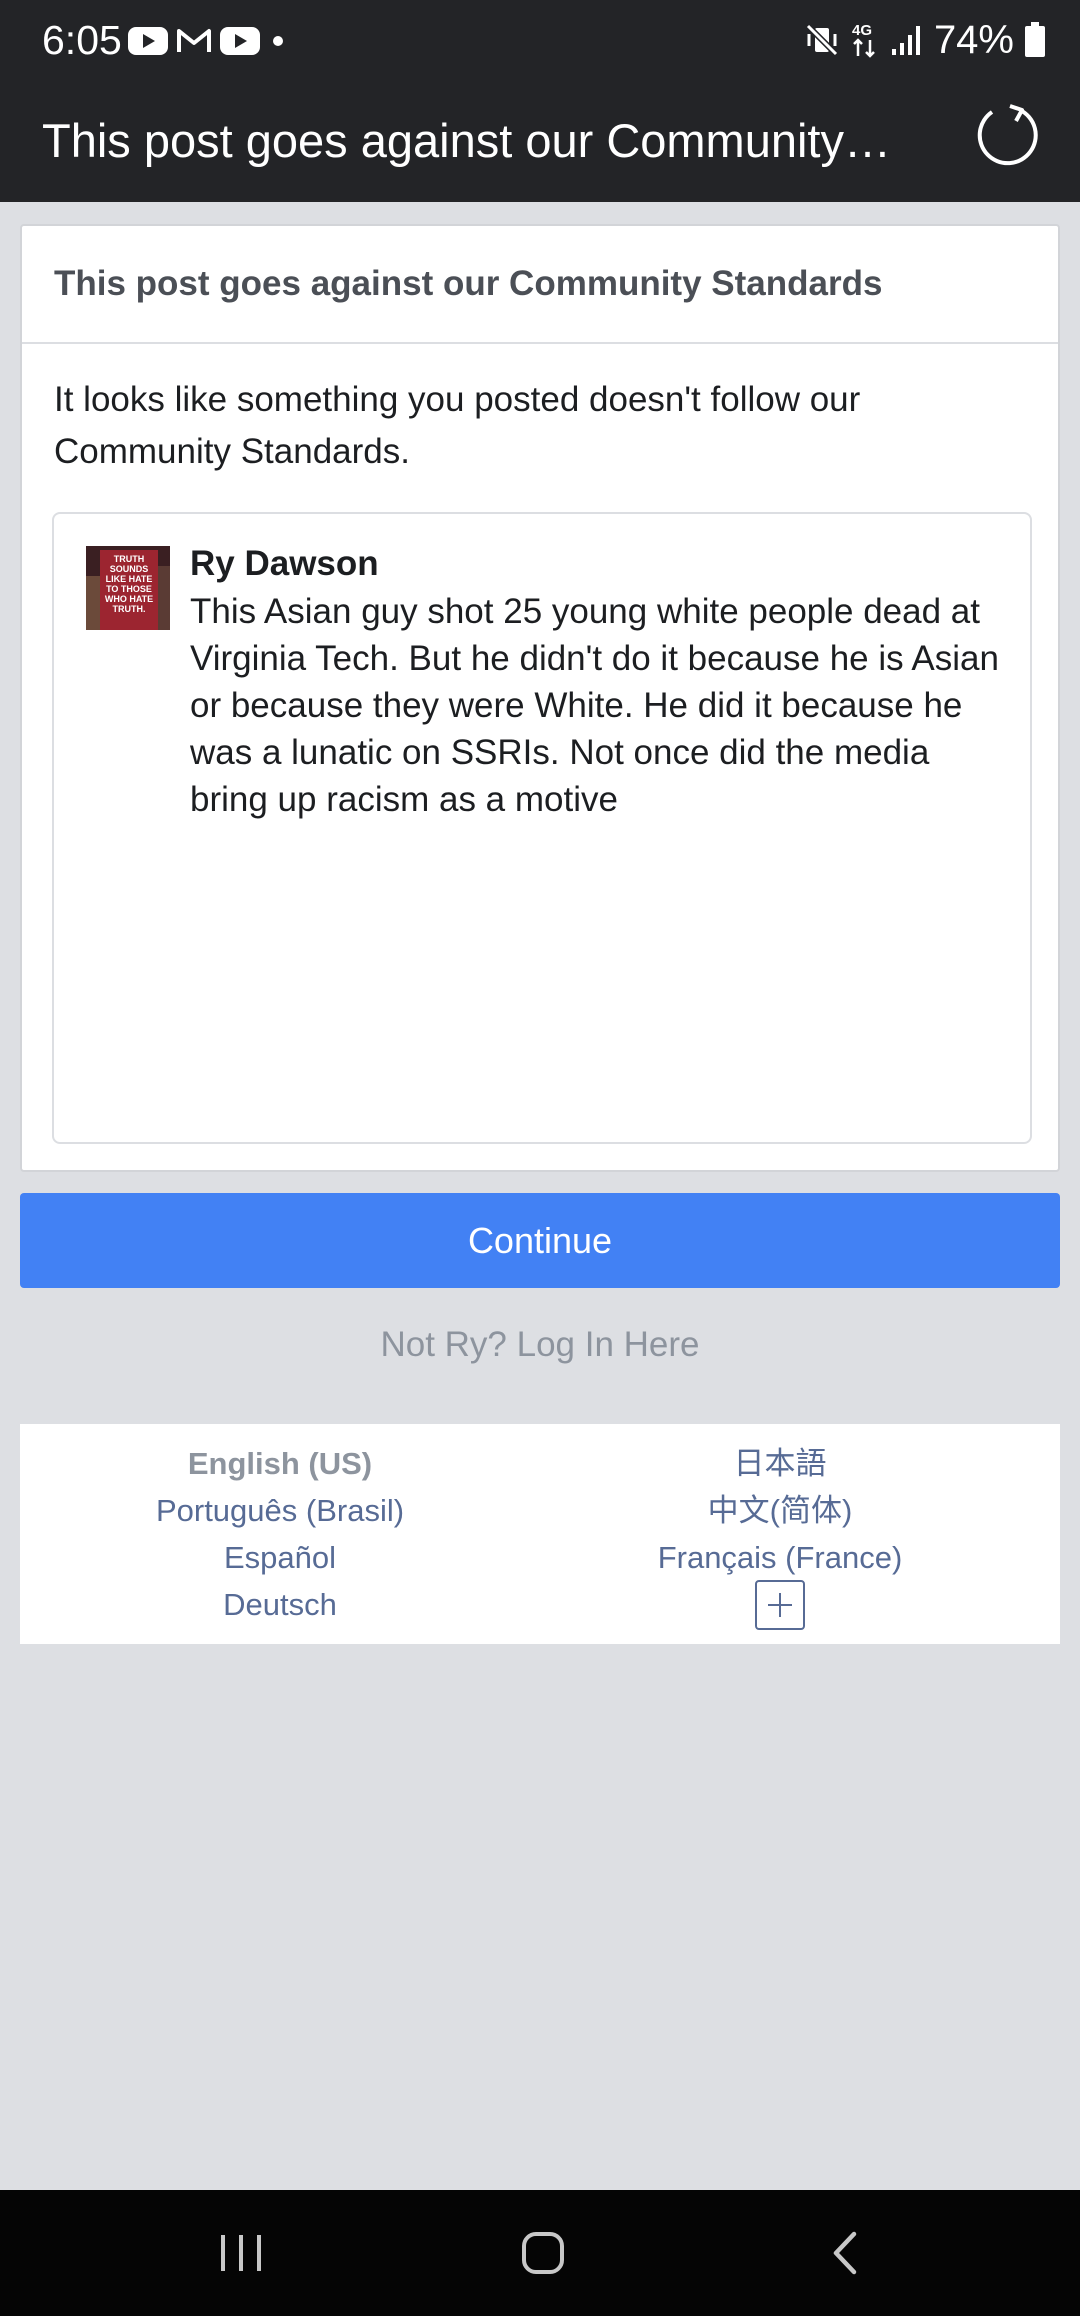  I want to click on language-spanish: Español, so click(280, 1557).